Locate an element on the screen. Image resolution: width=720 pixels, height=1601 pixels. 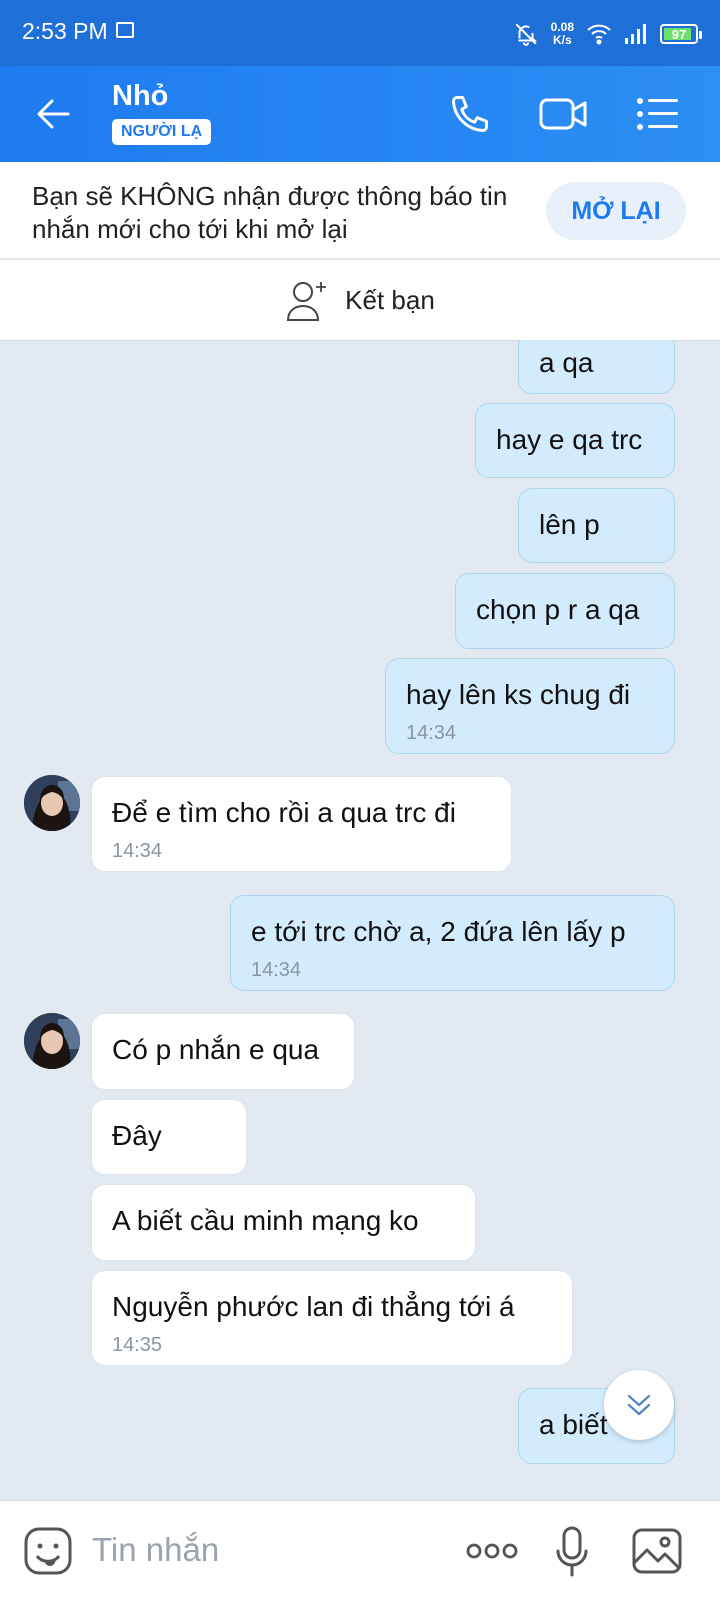
message-bubble-received: Có p nhắn e qua is located at coordinates (223, 1051).